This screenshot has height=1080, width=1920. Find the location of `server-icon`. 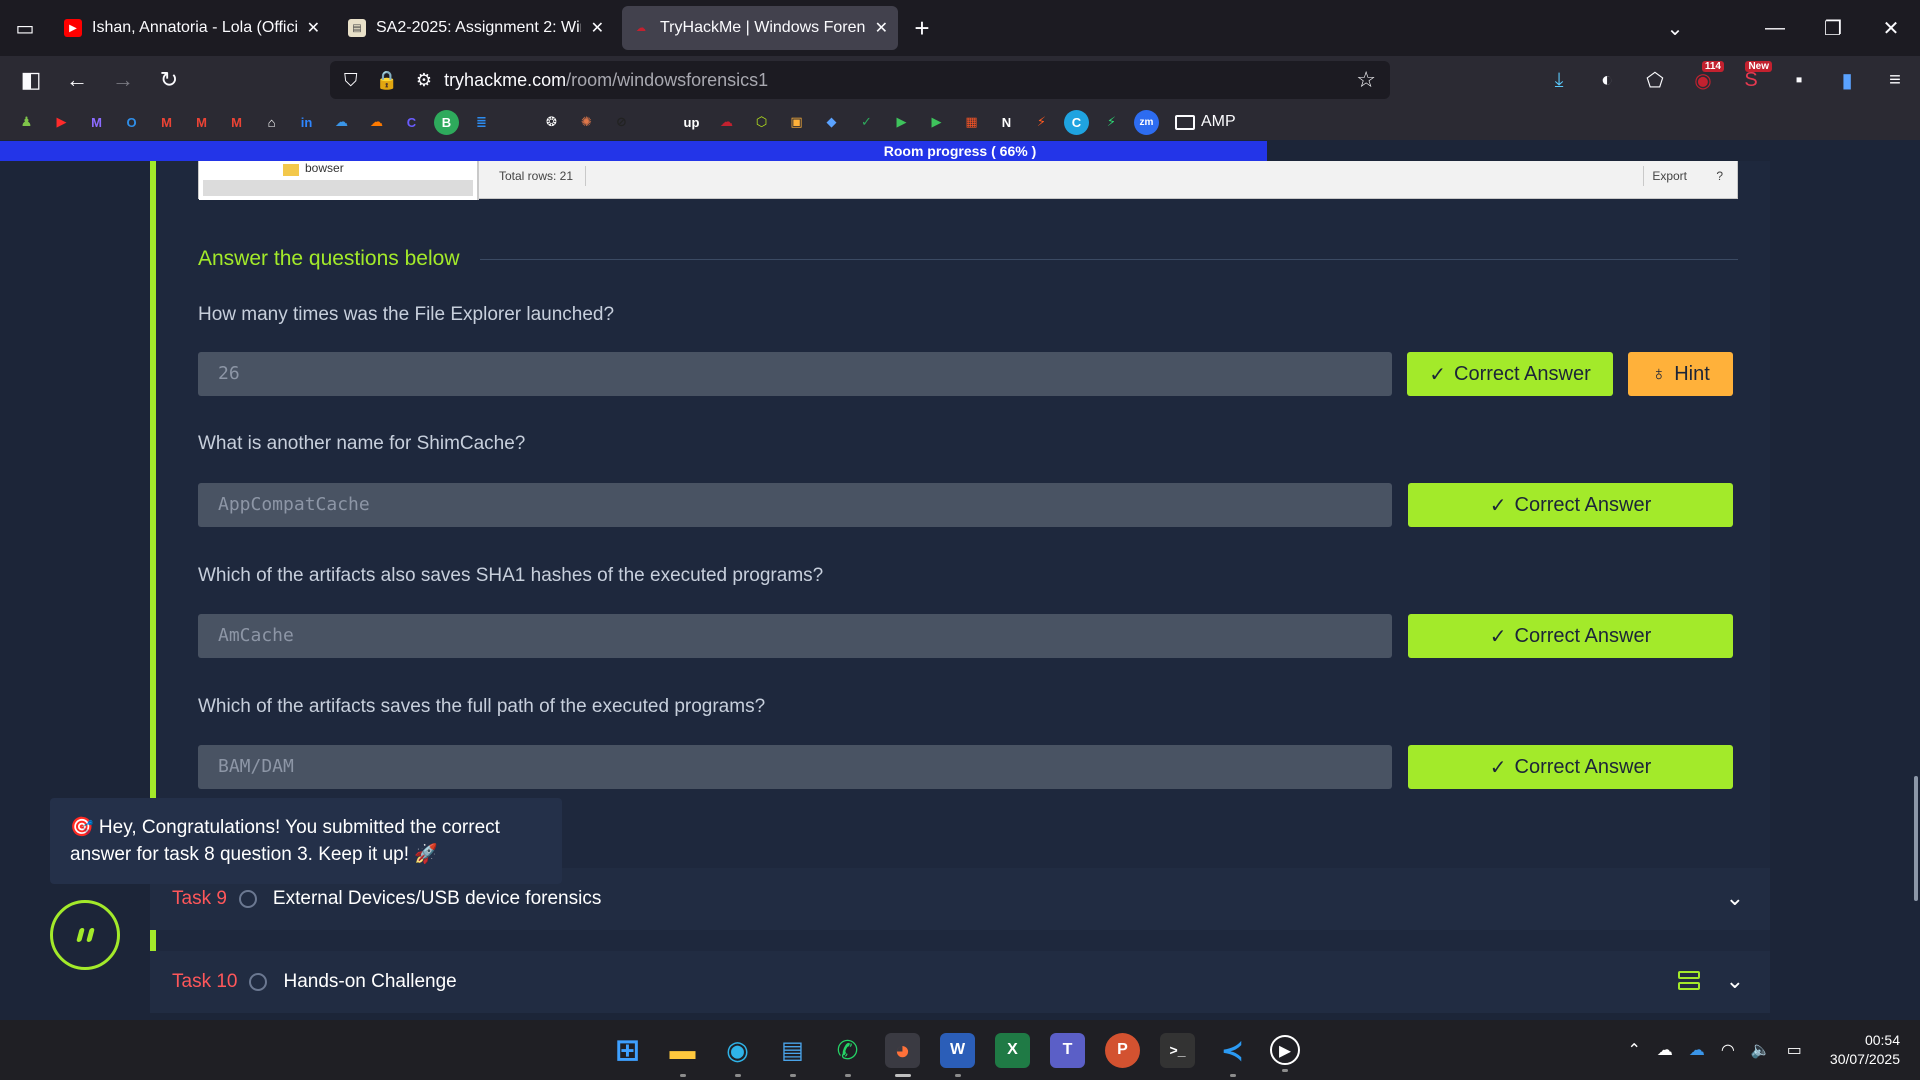

server-icon is located at coordinates (1689, 981).